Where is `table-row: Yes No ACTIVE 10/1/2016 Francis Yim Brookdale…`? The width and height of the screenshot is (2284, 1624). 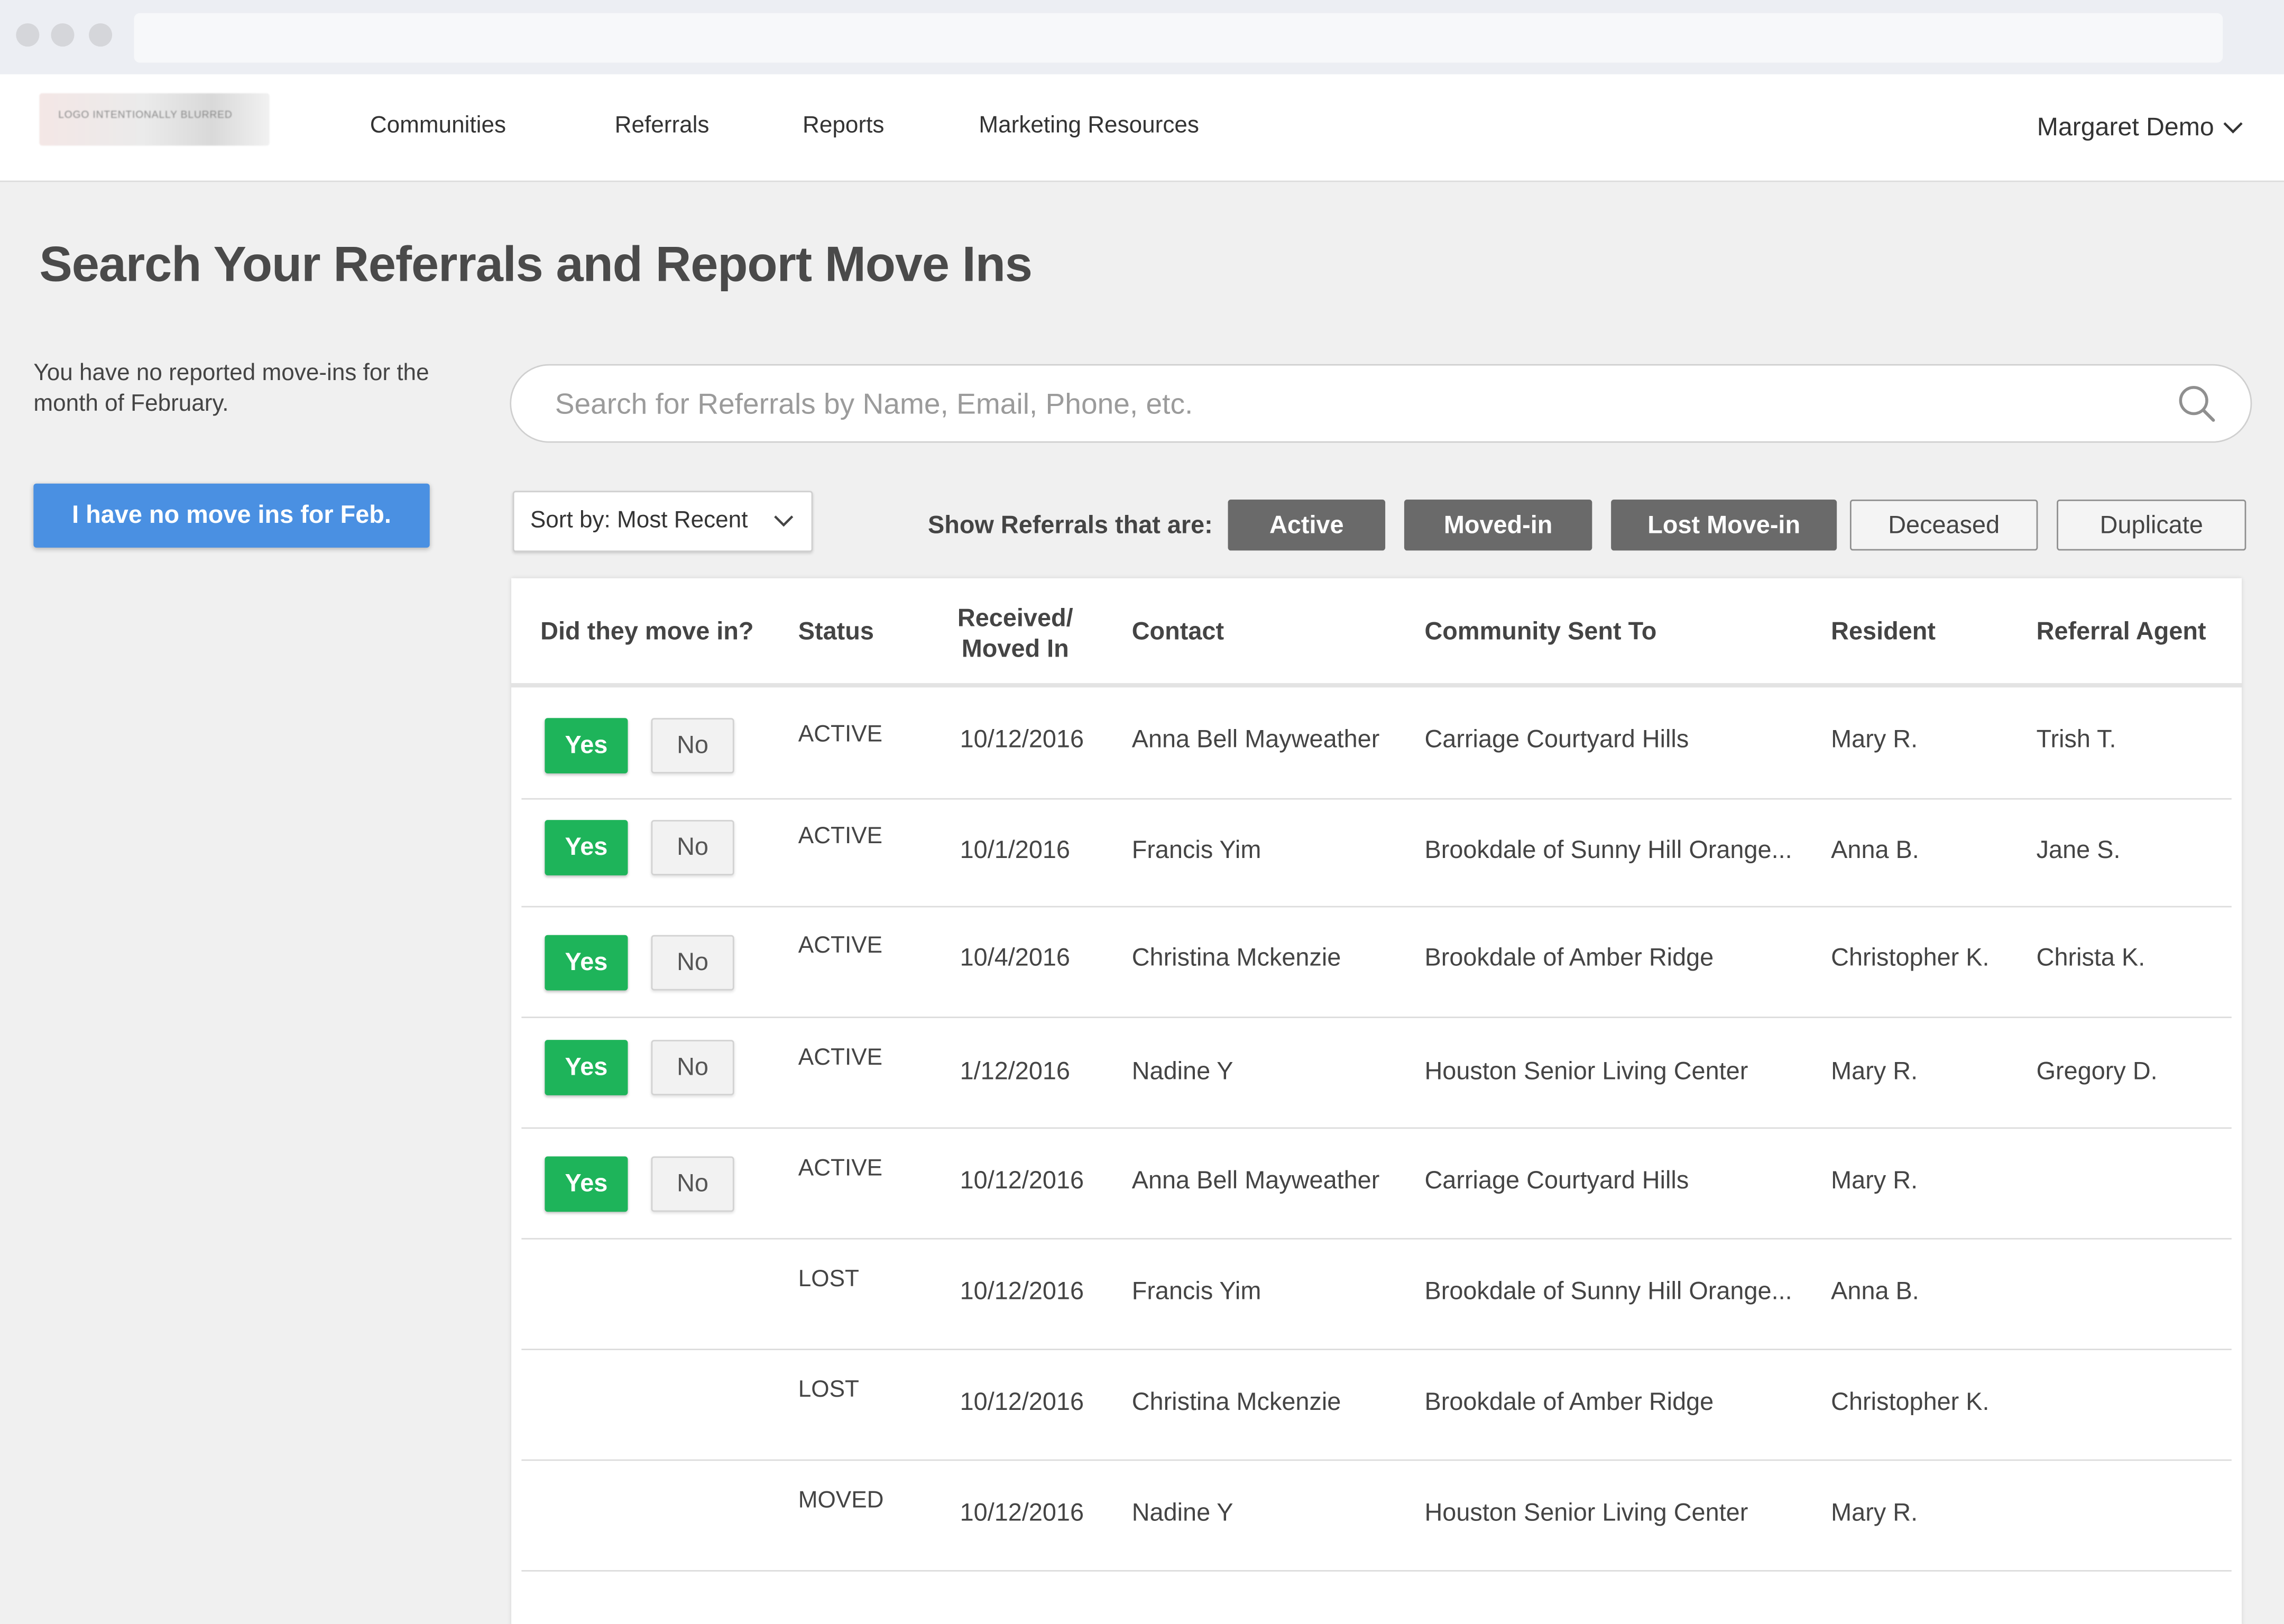 table-row: Yes No ACTIVE 10/1/2016 Francis Yim Brookdale… is located at coordinates (1376, 852).